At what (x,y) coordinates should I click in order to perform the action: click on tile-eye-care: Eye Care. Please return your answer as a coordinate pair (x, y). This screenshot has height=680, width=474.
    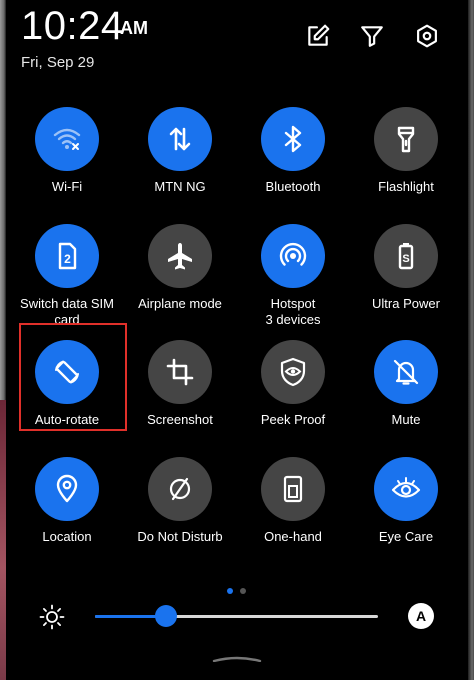
    Looking at the image, I should click on (406, 512).